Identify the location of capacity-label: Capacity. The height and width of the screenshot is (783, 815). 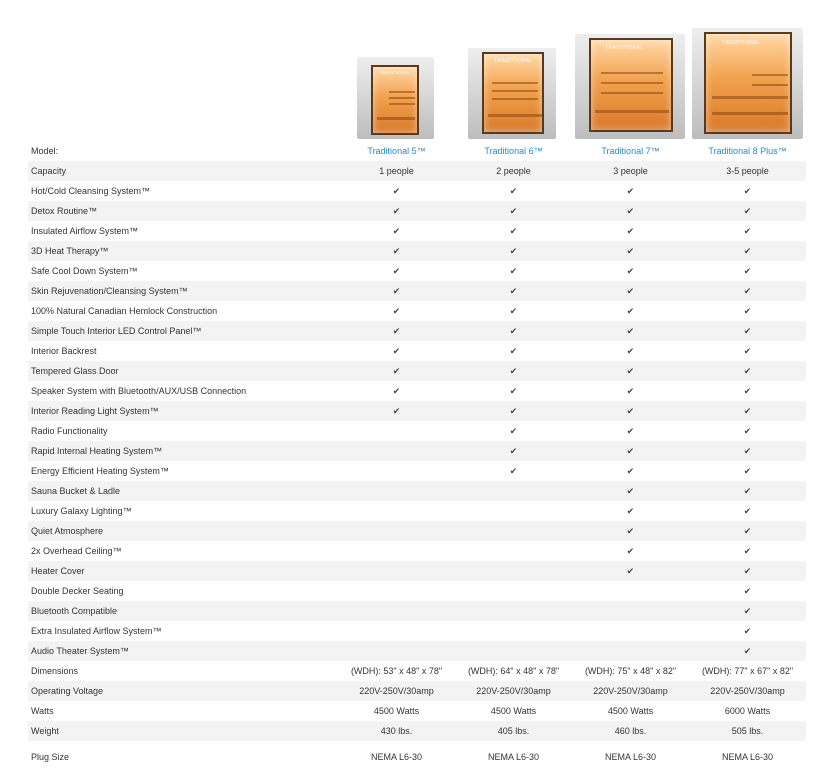
(183, 171).